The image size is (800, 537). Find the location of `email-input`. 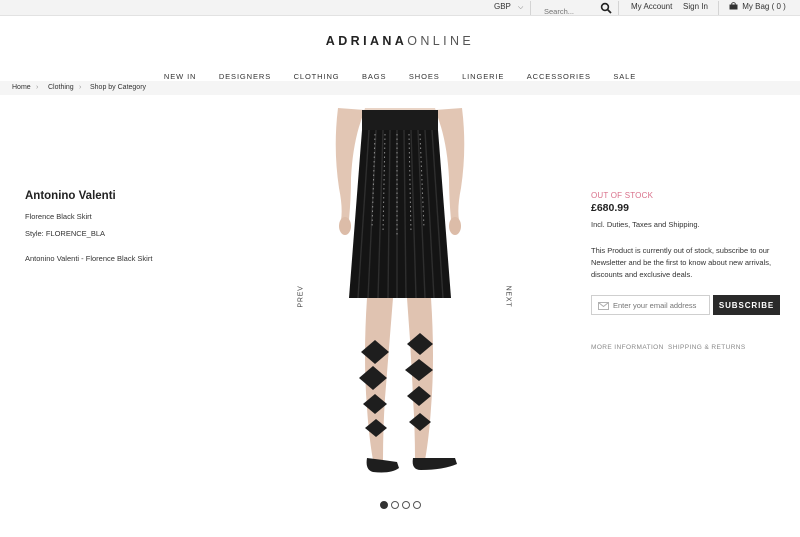

email-input is located at coordinates (660, 305).